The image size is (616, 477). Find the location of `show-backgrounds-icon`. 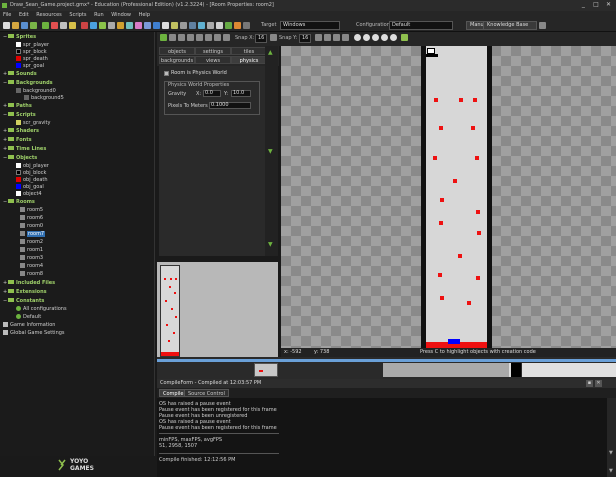

show-backgrounds-icon is located at coordinates (375, 37).